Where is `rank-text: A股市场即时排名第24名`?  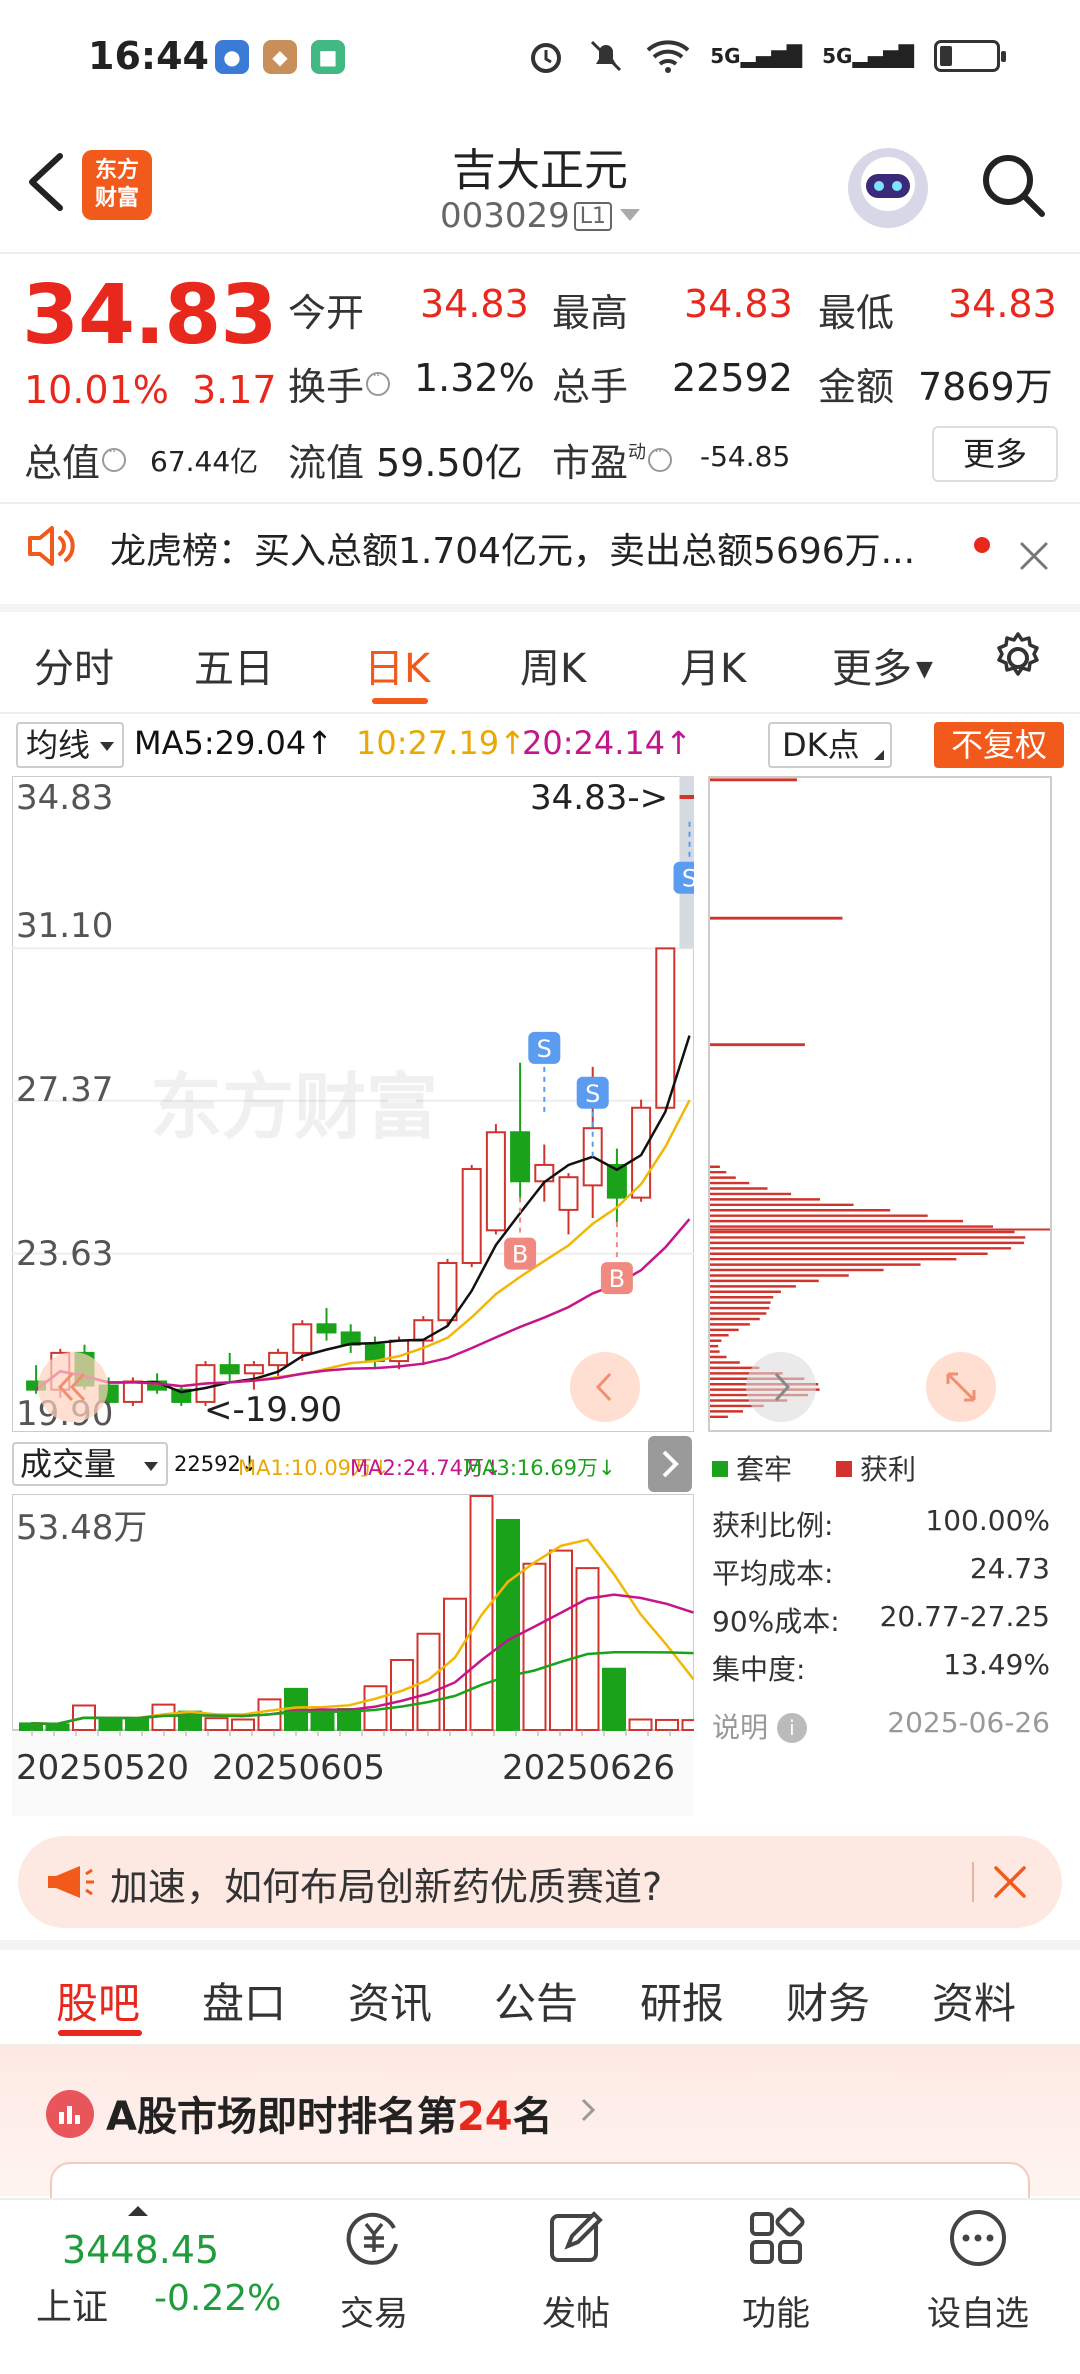
rank-text: A股市场即时排名第24名 is located at coordinates (329, 2113).